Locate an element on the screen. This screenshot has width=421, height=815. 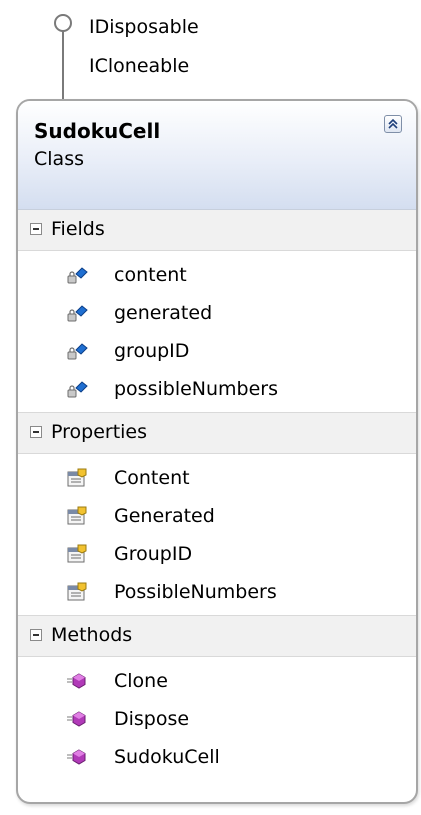
section-header-fields: Fields is located at coordinates (217, 230).